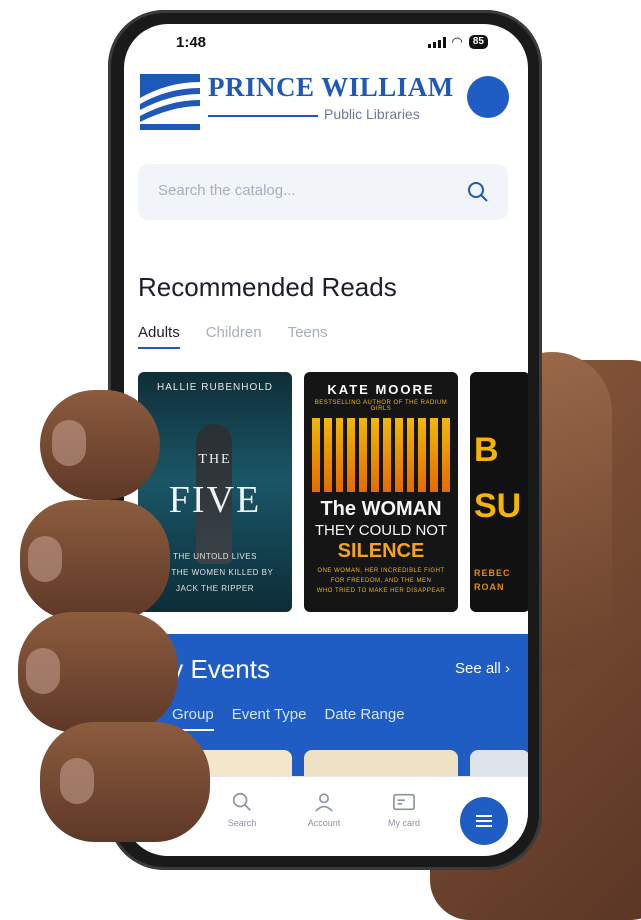 The image size is (641, 920). I want to click on book-author: ROAN, so click(489, 587).